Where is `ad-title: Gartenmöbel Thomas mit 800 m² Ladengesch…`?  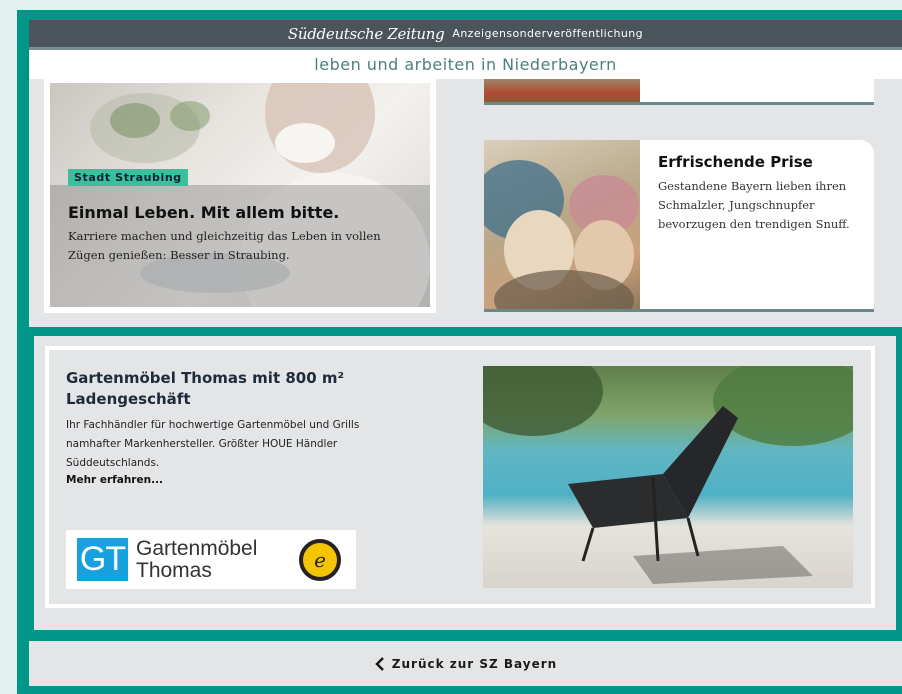 ad-title: Gartenmöbel Thomas mit 800 m² Ladengesch… is located at coordinates (226, 389).